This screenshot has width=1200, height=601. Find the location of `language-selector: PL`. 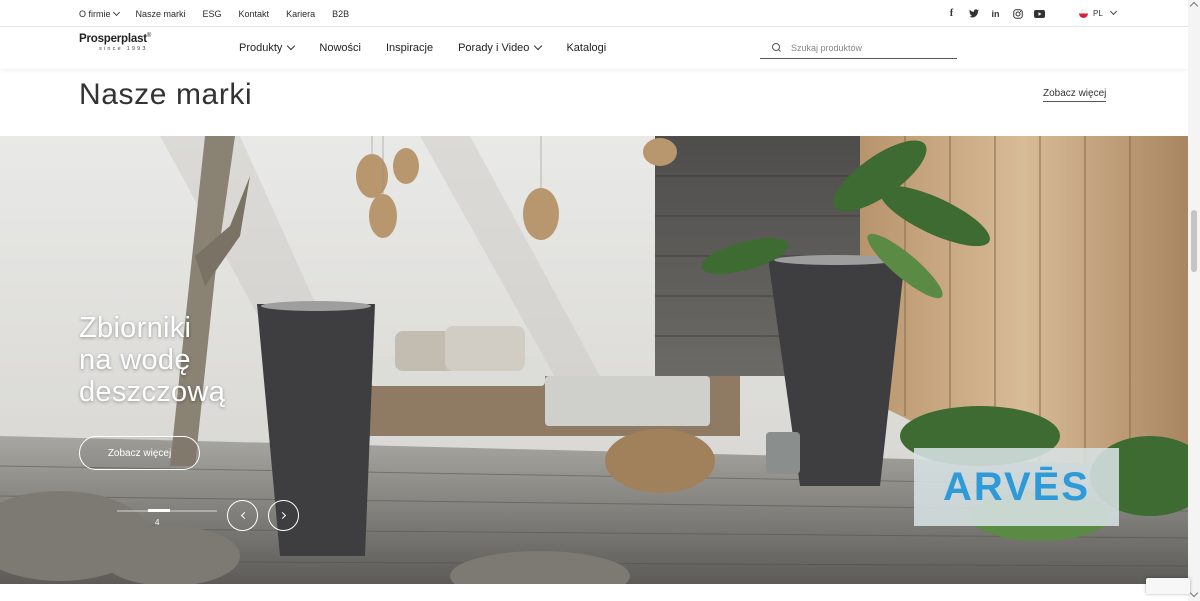

language-selector: PL is located at coordinates (1098, 13).